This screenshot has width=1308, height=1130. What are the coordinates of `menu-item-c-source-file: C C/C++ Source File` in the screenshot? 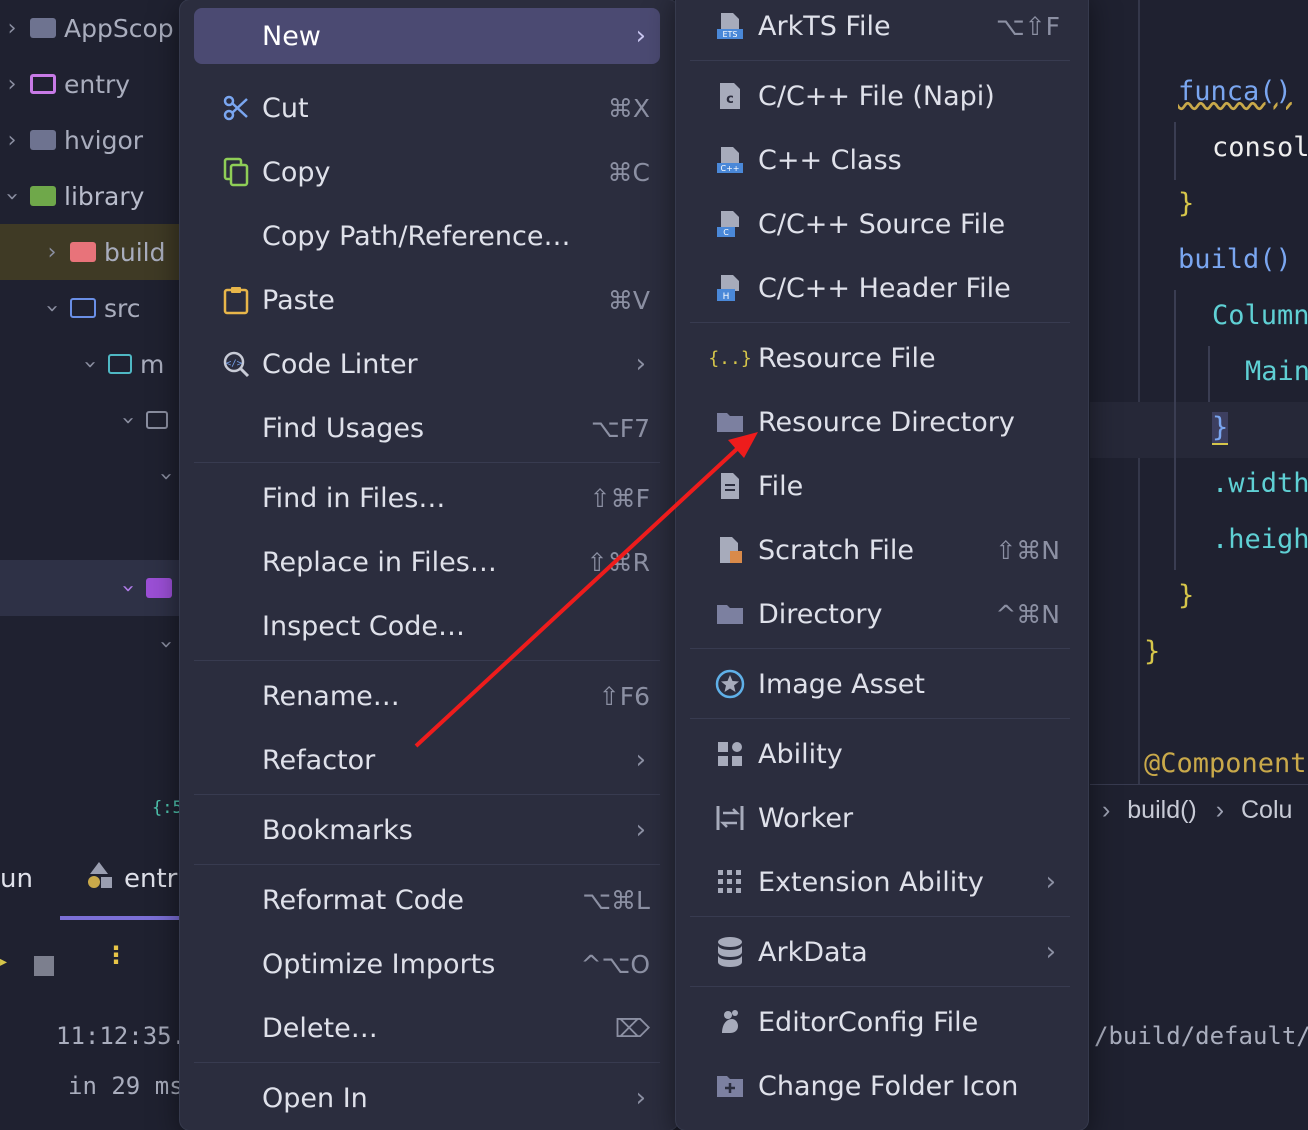 It's located at (880, 224).